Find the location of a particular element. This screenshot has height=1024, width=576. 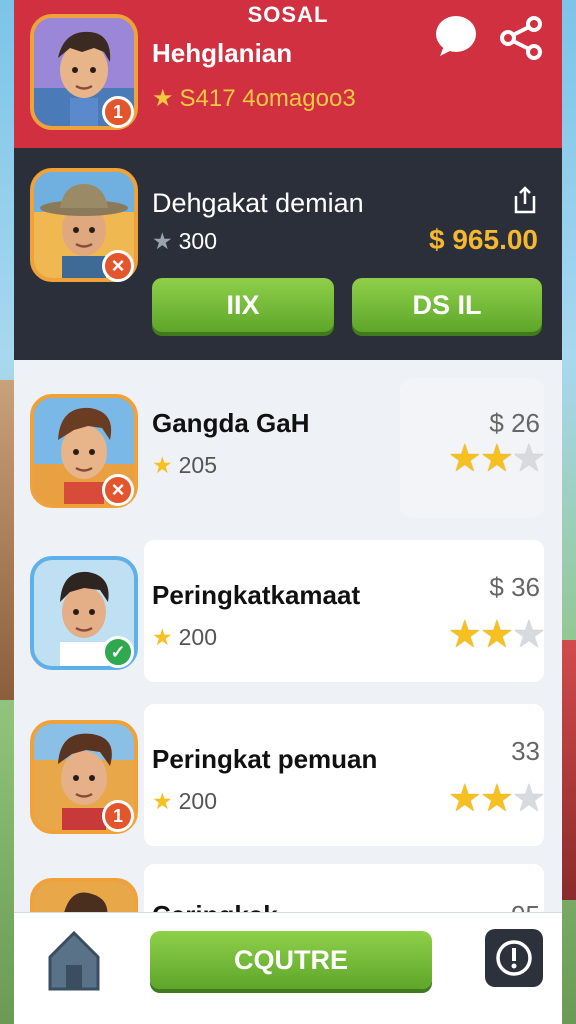

share-icon is located at coordinates (521, 38).